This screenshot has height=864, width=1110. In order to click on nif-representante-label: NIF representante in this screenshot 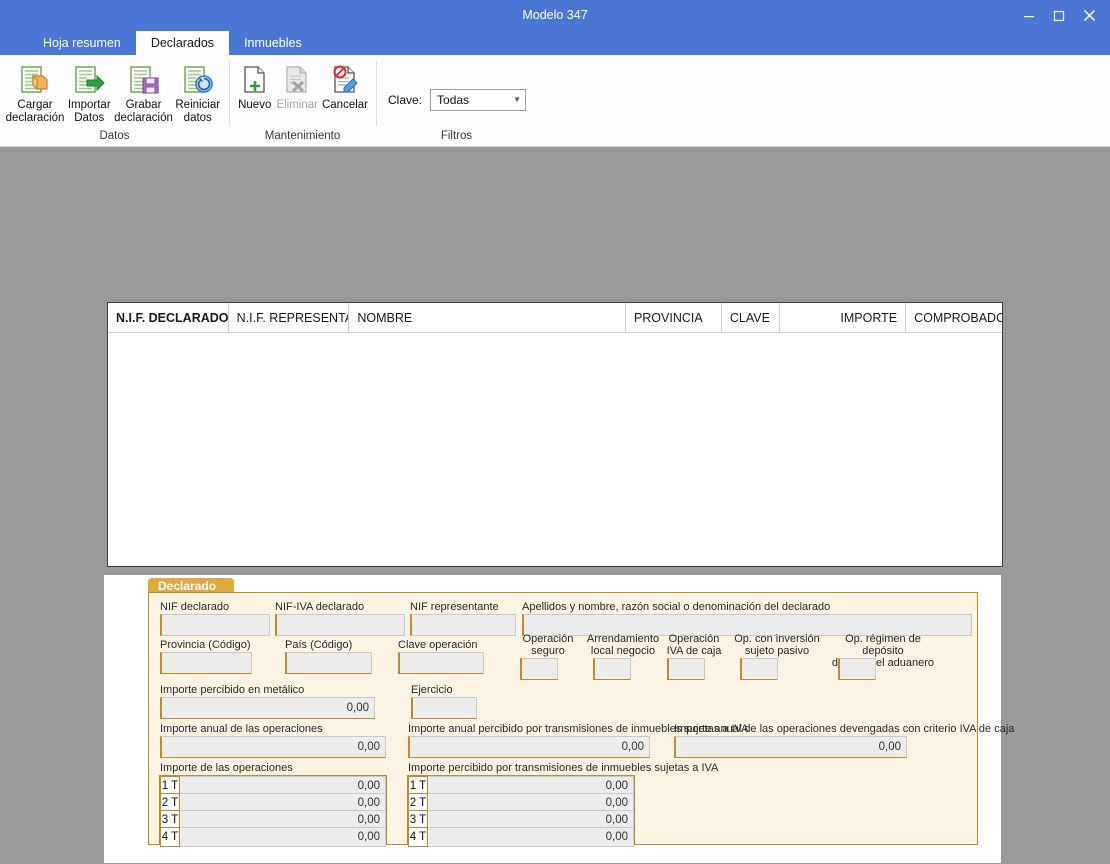, I will do `click(454, 607)`.